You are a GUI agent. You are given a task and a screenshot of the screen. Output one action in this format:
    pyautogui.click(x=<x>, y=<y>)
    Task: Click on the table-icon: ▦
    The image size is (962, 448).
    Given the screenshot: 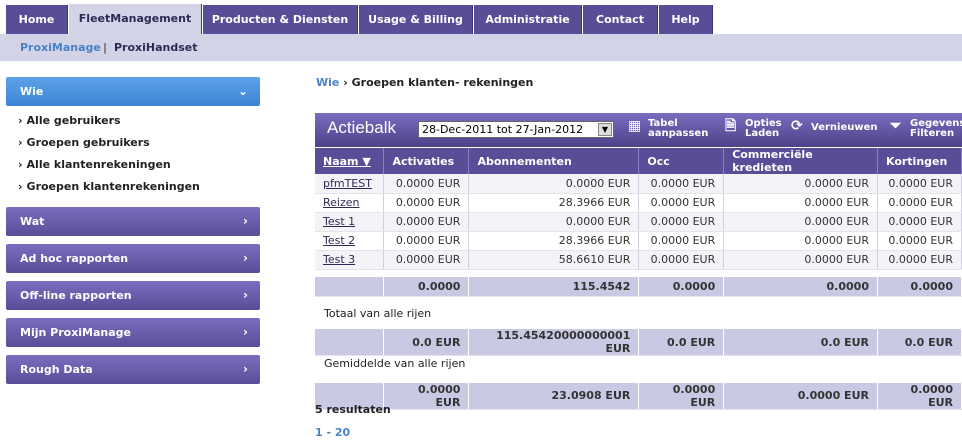 What is the action you would take?
    pyautogui.click(x=635, y=126)
    